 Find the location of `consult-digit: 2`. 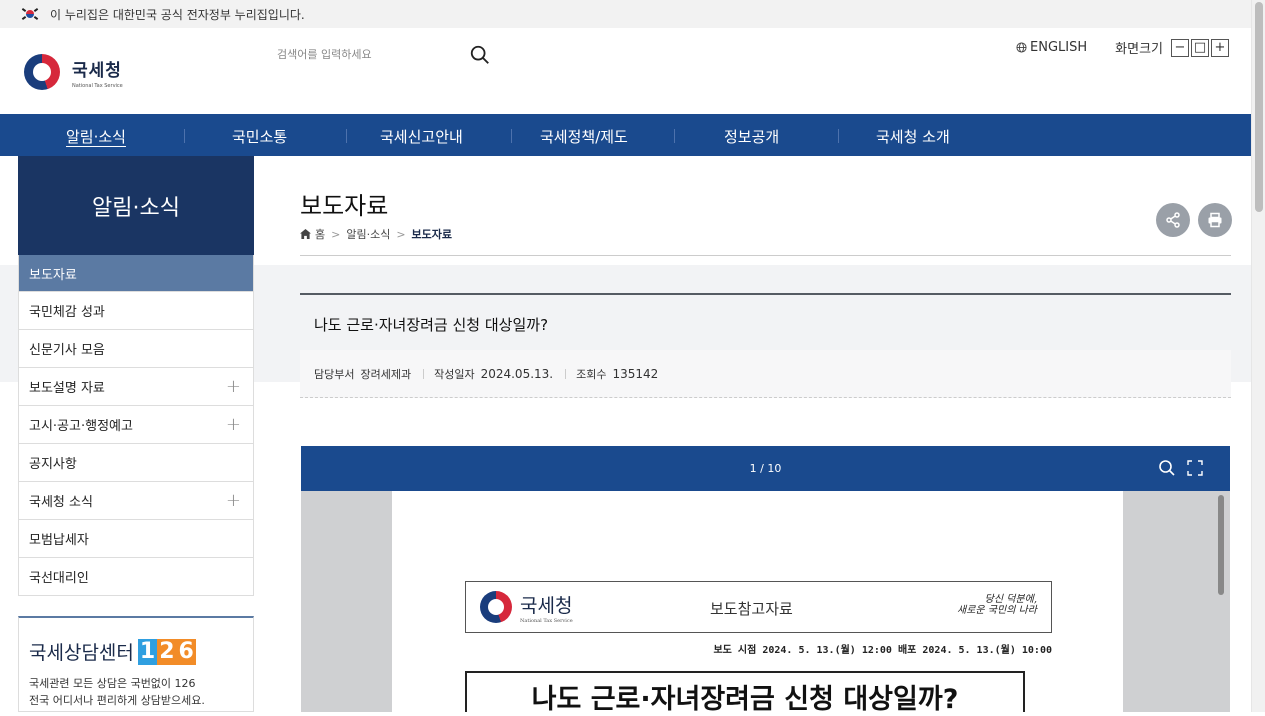

consult-digit: 2 is located at coordinates (167, 651).